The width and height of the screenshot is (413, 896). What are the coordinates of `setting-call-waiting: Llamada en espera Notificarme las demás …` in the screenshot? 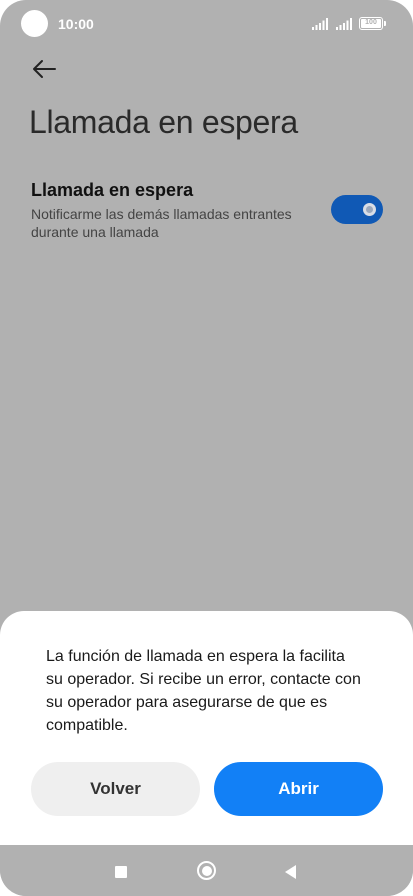 It's located at (207, 211).